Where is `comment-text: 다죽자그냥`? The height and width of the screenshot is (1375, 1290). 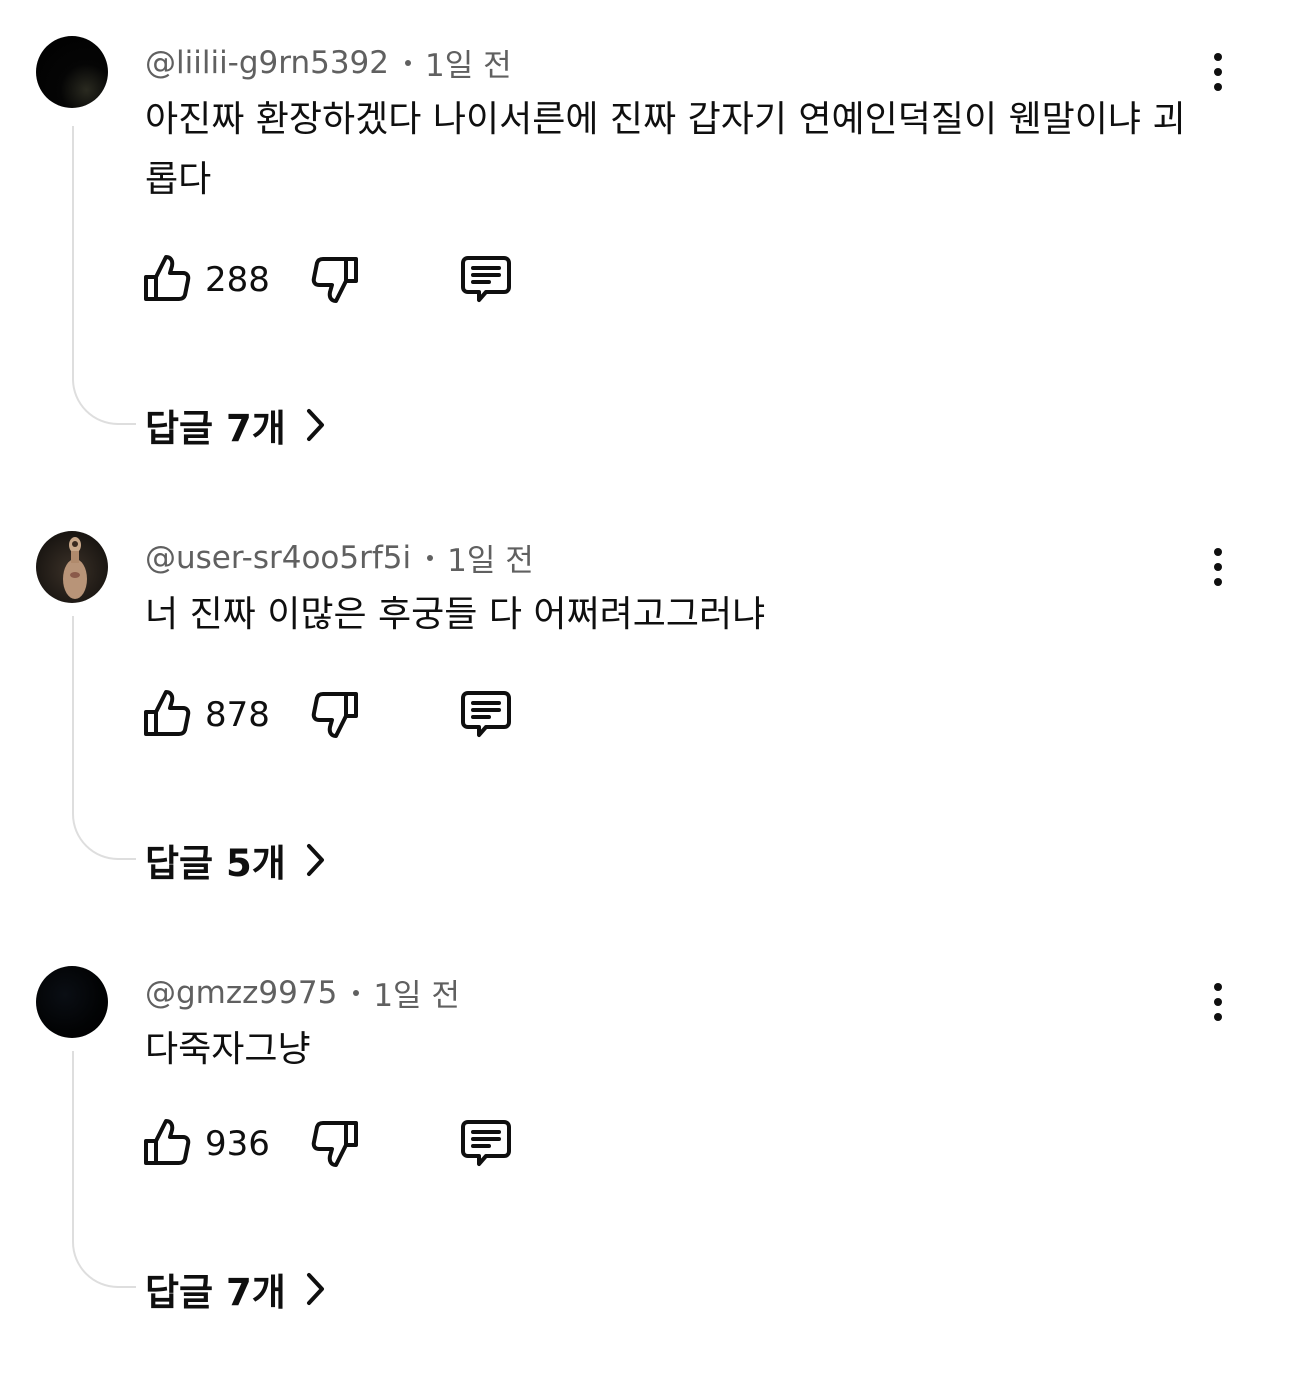
comment-text: 다죽자그냥 is located at coordinates (228, 1049).